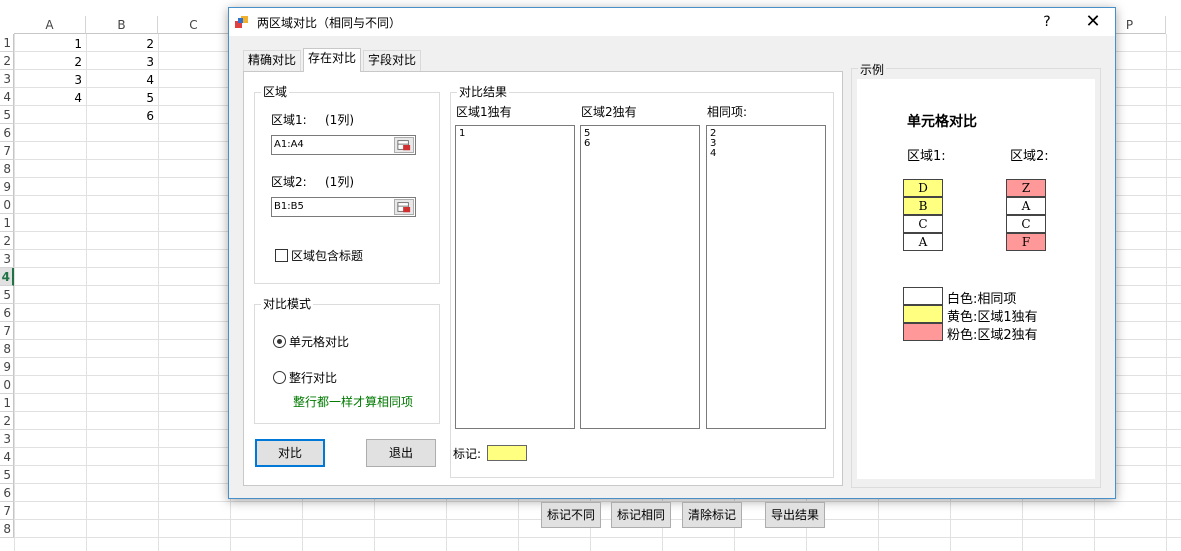 Image resolution: width=1181 pixels, height=551 pixels. I want to click on dialog-titlebar: 两区域对比（相同与不同） ? ✕, so click(672, 22).